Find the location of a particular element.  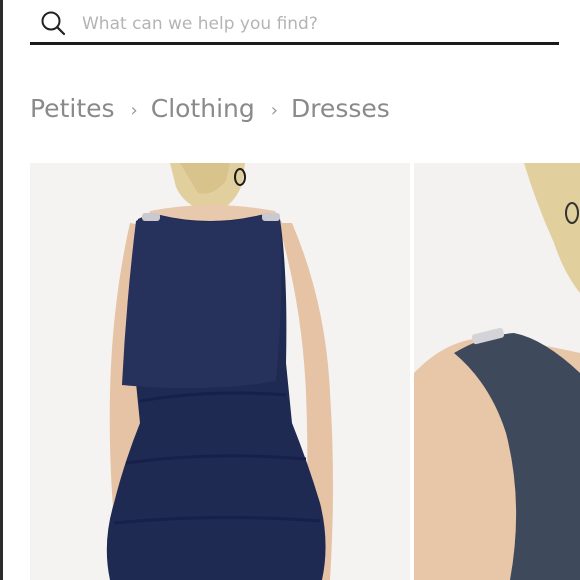

left-edge-divider is located at coordinates (1, 290).